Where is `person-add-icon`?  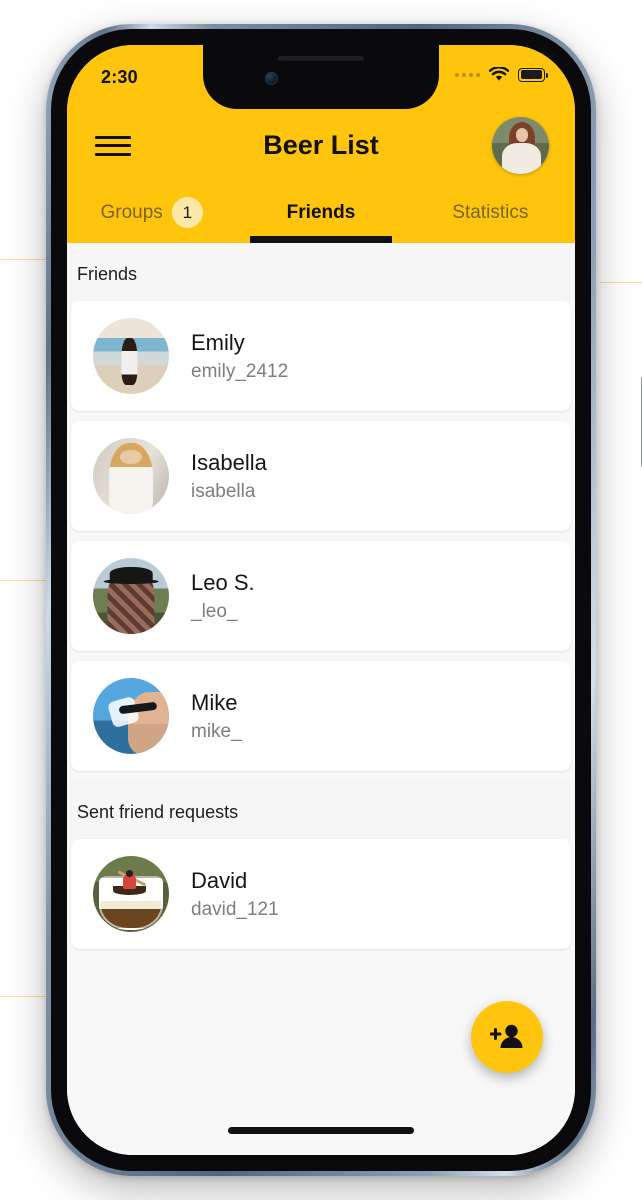 person-add-icon is located at coordinates (506, 1037).